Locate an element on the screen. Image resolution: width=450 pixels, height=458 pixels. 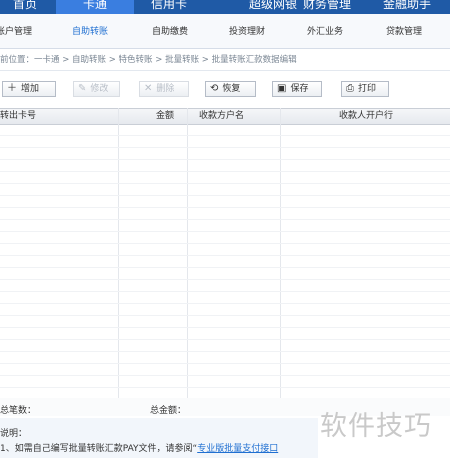
tab-finance-assistant: 金融助手 is located at coordinates (406, 7).